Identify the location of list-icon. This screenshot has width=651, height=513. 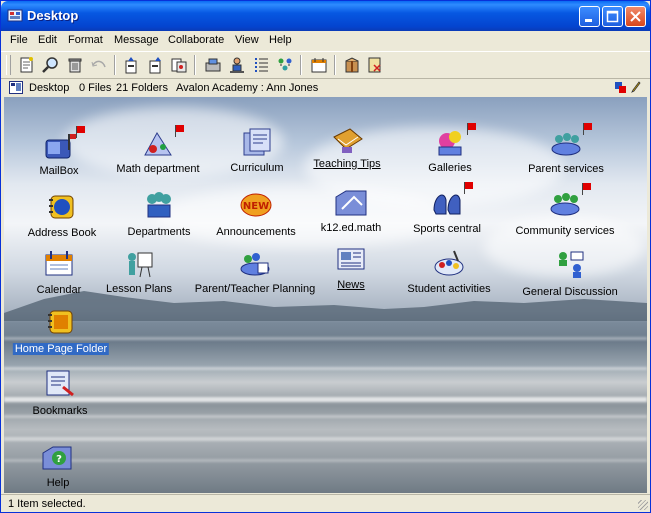
(261, 65).